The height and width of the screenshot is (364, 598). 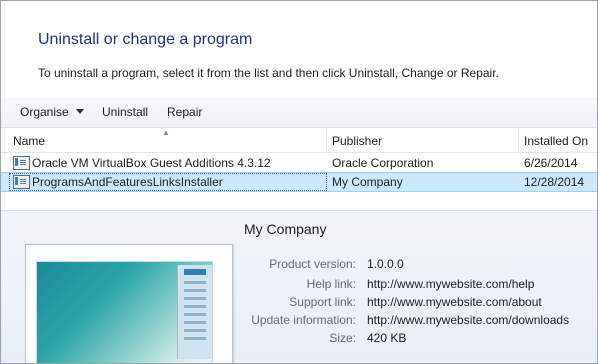 I want to click on update-information-value: http://www.mywebsite.com/downloads, so click(x=468, y=320).